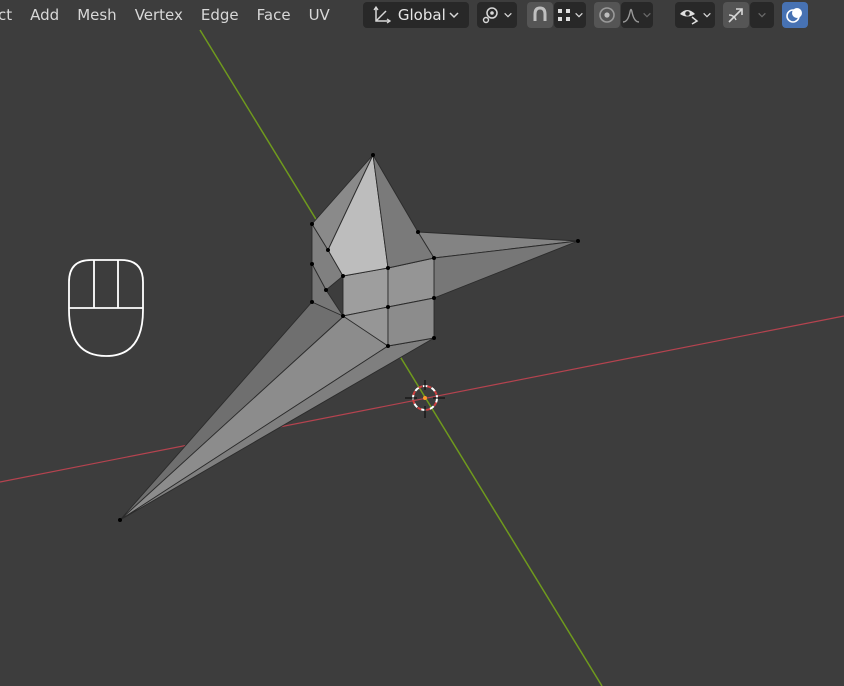 The height and width of the screenshot is (686, 844). Describe the element at coordinates (44, 15) in the screenshot. I see `menu-item-add: Add` at that location.